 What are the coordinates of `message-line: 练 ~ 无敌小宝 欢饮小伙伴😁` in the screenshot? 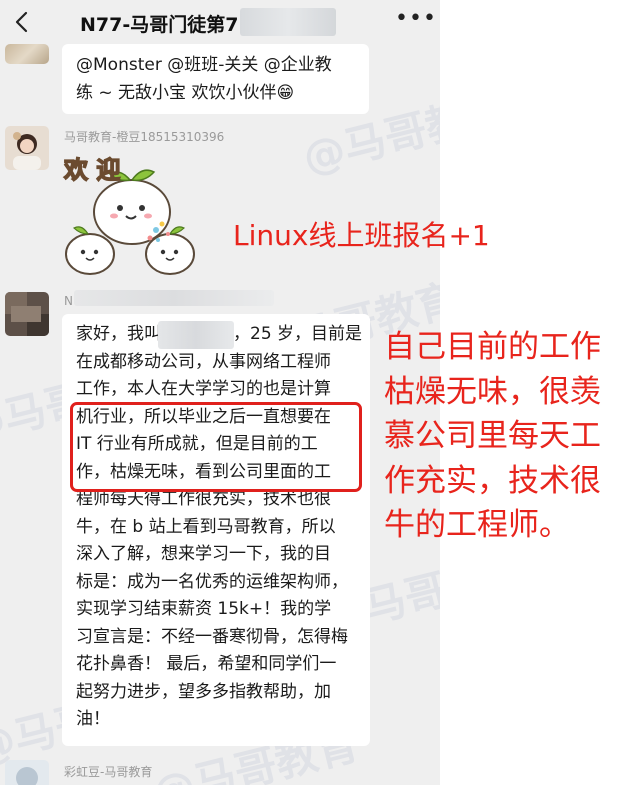 It's located at (185, 92).